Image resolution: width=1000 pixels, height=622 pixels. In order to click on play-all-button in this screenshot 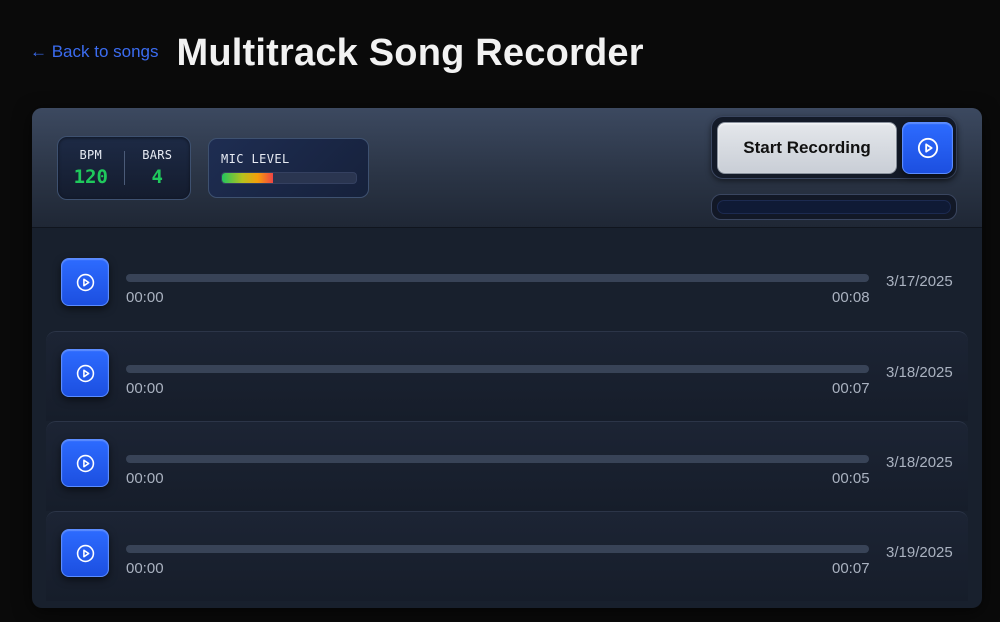, I will do `click(927, 148)`.